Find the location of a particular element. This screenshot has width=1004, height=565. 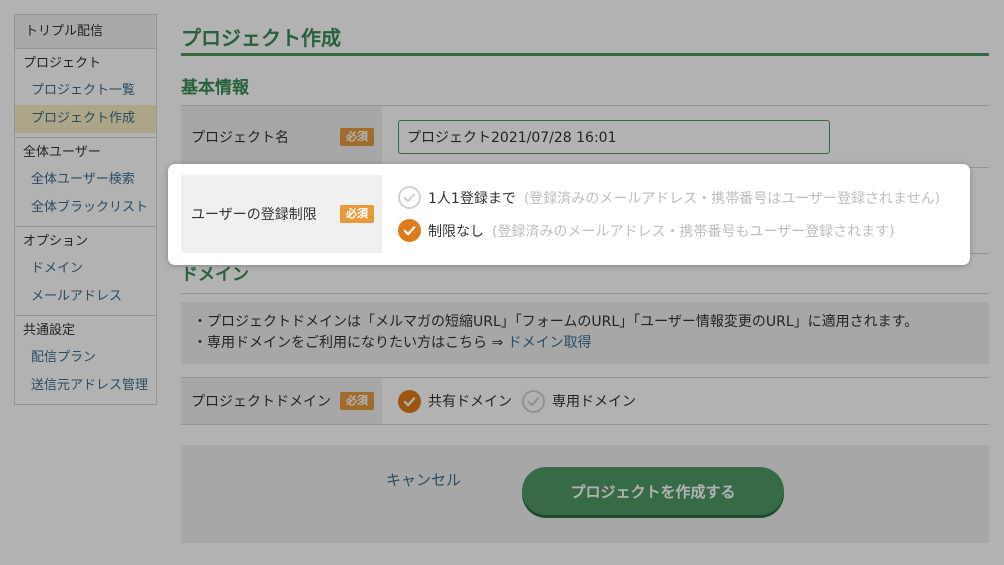

dedicated-domain-radio: 専用ドメイン is located at coordinates (579, 401).